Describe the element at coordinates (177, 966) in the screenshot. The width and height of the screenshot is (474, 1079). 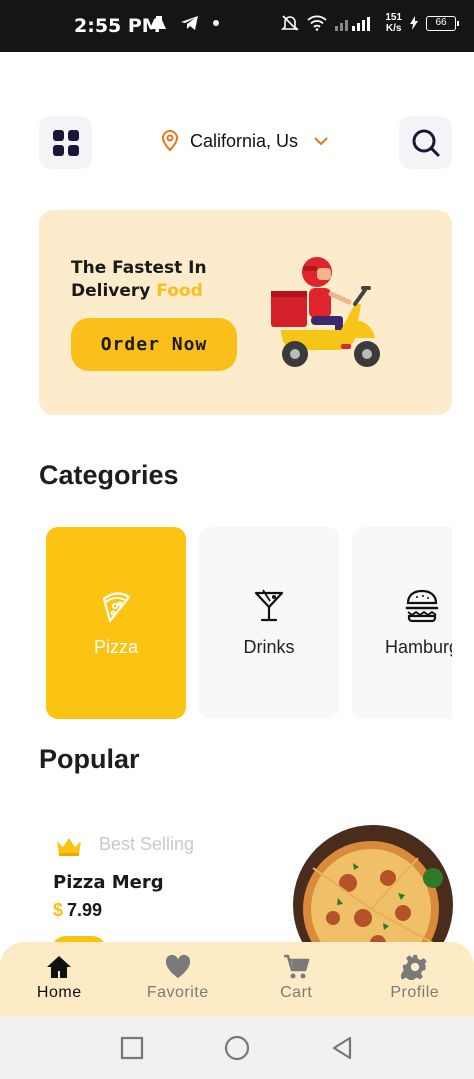
I see `heart-icon` at that location.